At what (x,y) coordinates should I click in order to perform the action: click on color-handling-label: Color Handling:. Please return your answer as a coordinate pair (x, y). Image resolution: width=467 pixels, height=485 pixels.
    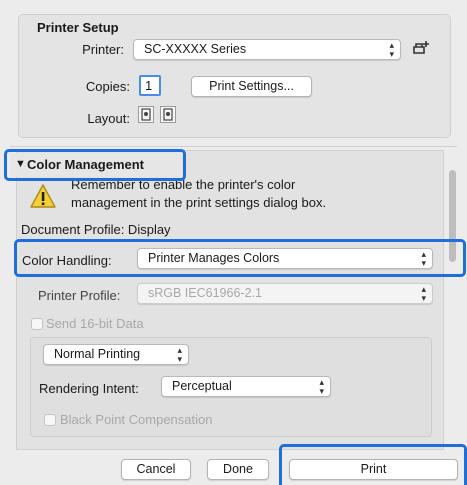
    Looking at the image, I should click on (67, 260).